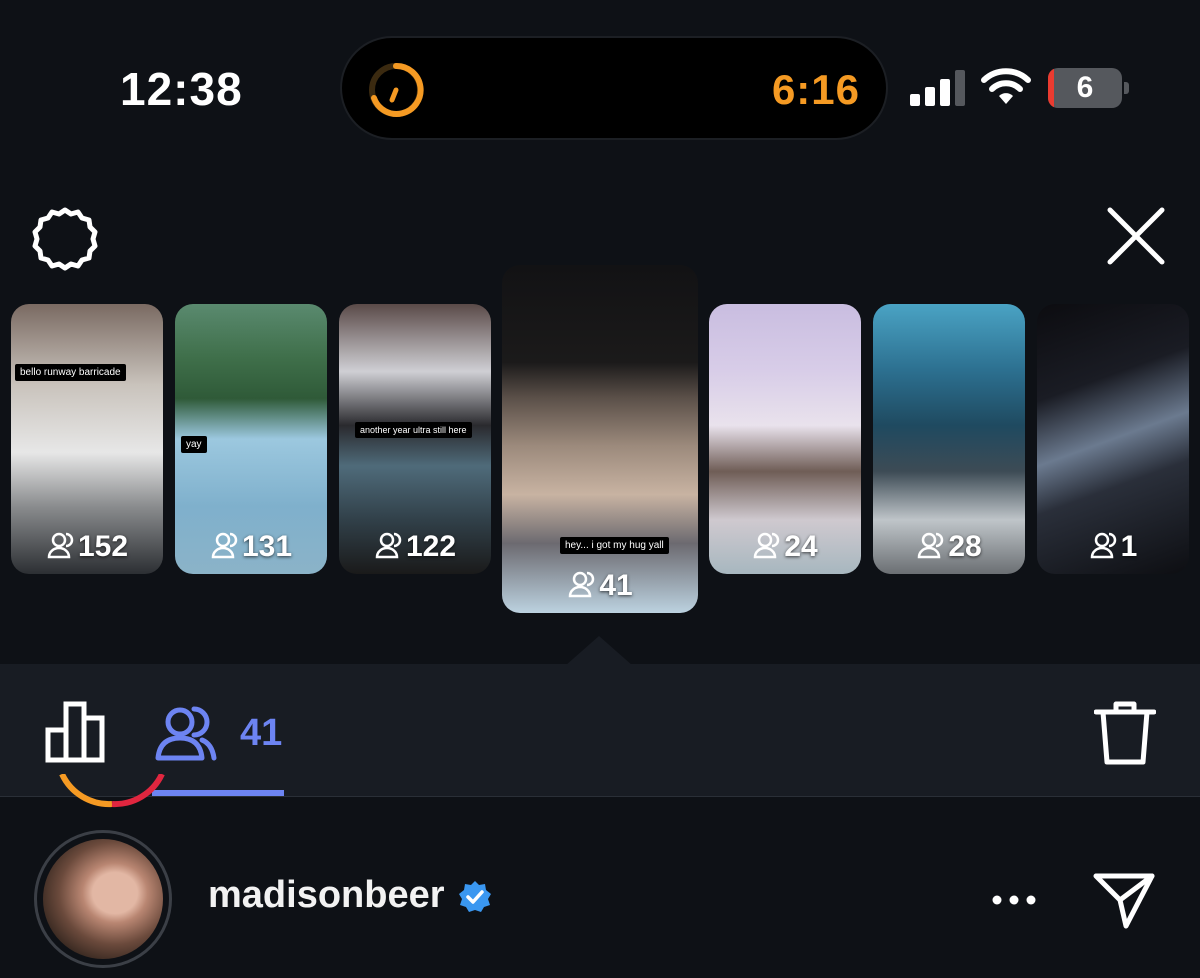 This screenshot has width=1200, height=978. I want to click on tab-underline, so click(218, 793).